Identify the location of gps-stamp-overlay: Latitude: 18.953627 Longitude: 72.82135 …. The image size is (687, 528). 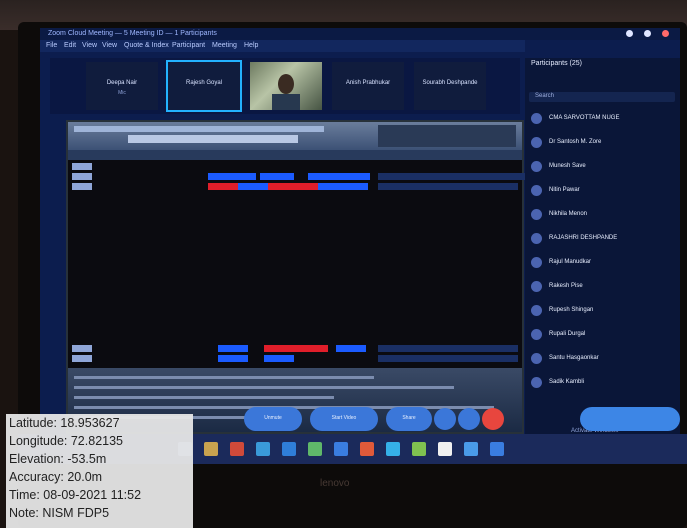
(99, 471).